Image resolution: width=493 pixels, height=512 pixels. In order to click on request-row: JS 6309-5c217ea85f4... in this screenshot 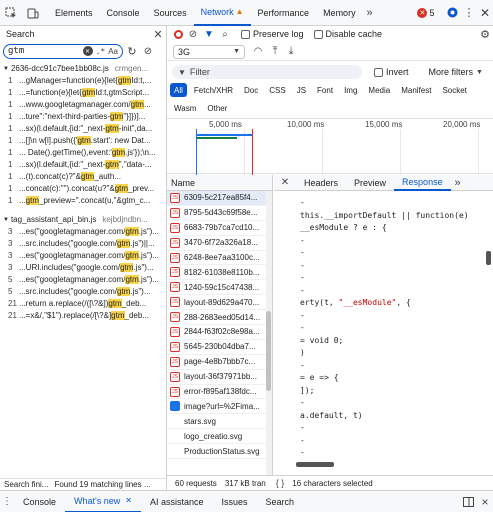, I will do `click(217, 198)`.